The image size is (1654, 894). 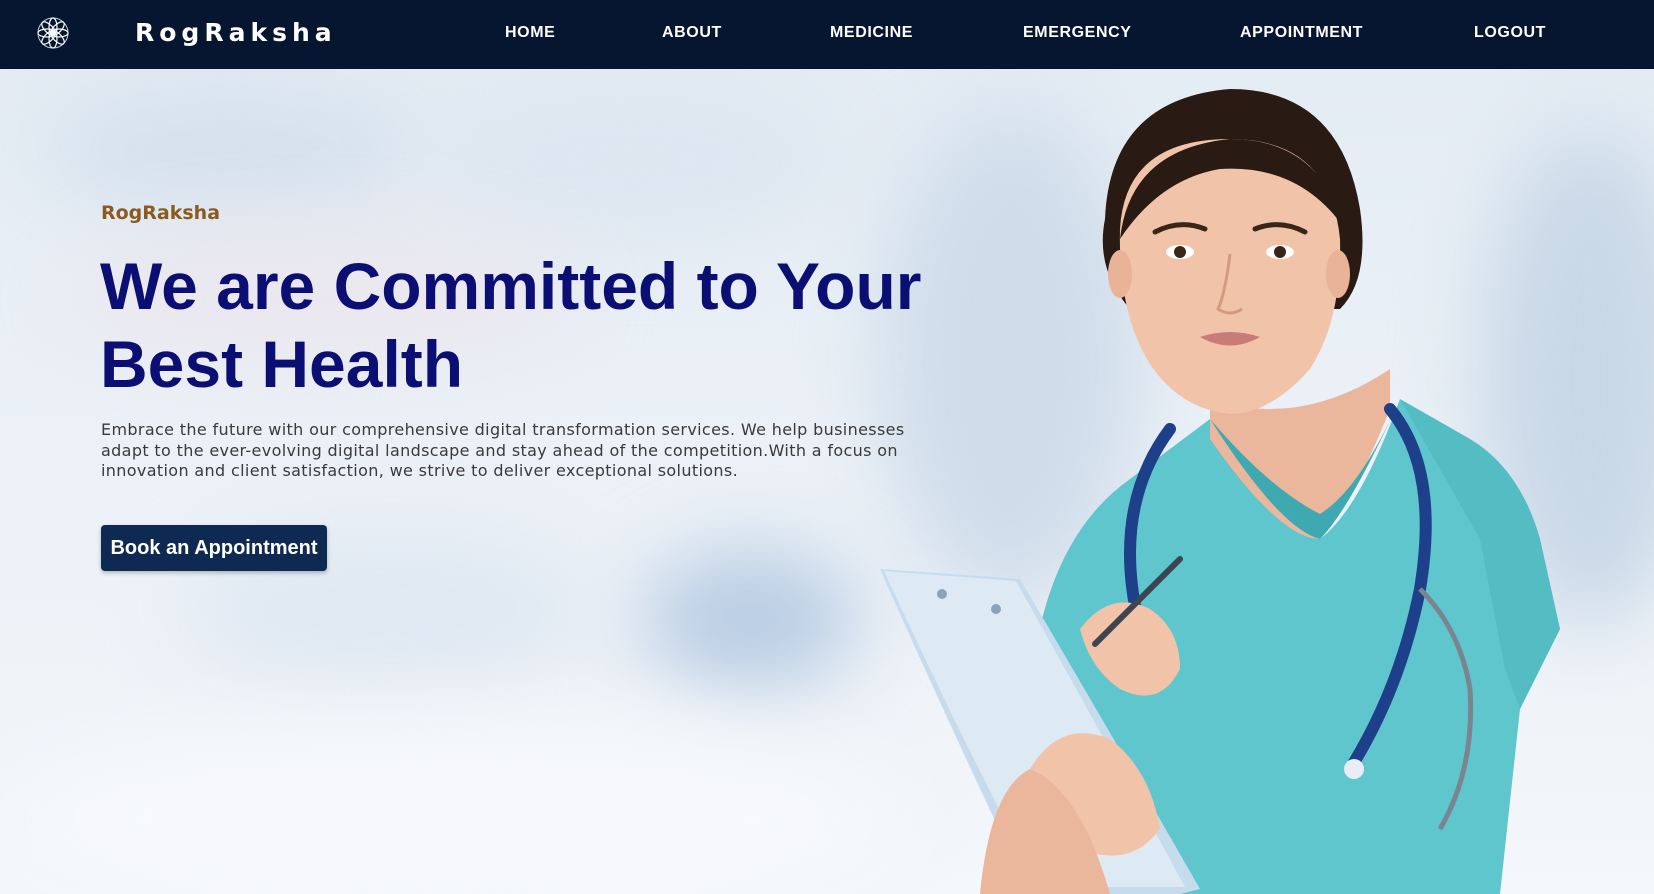 What do you see at coordinates (1077, 33) in the screenshot?
I see `nav-emergency-link: EMERGENCY` at bounding box center [1077, 33].